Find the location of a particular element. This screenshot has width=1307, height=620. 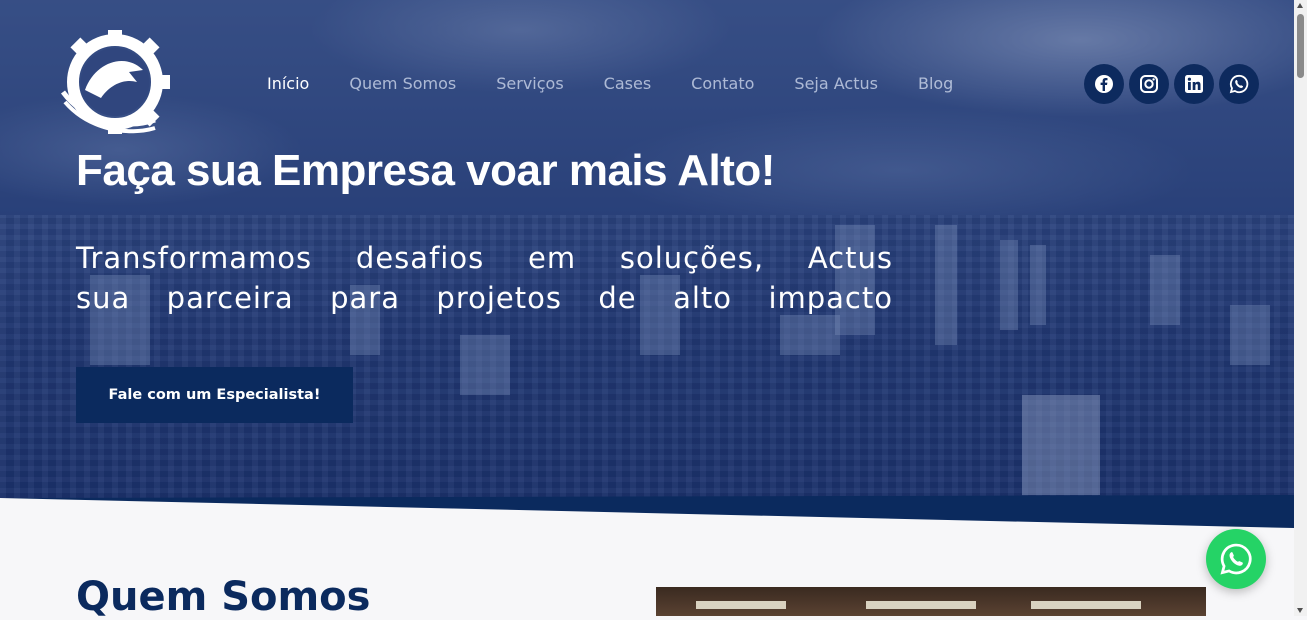

nav-item-cases: Cases is located at coordinates (628, 83).